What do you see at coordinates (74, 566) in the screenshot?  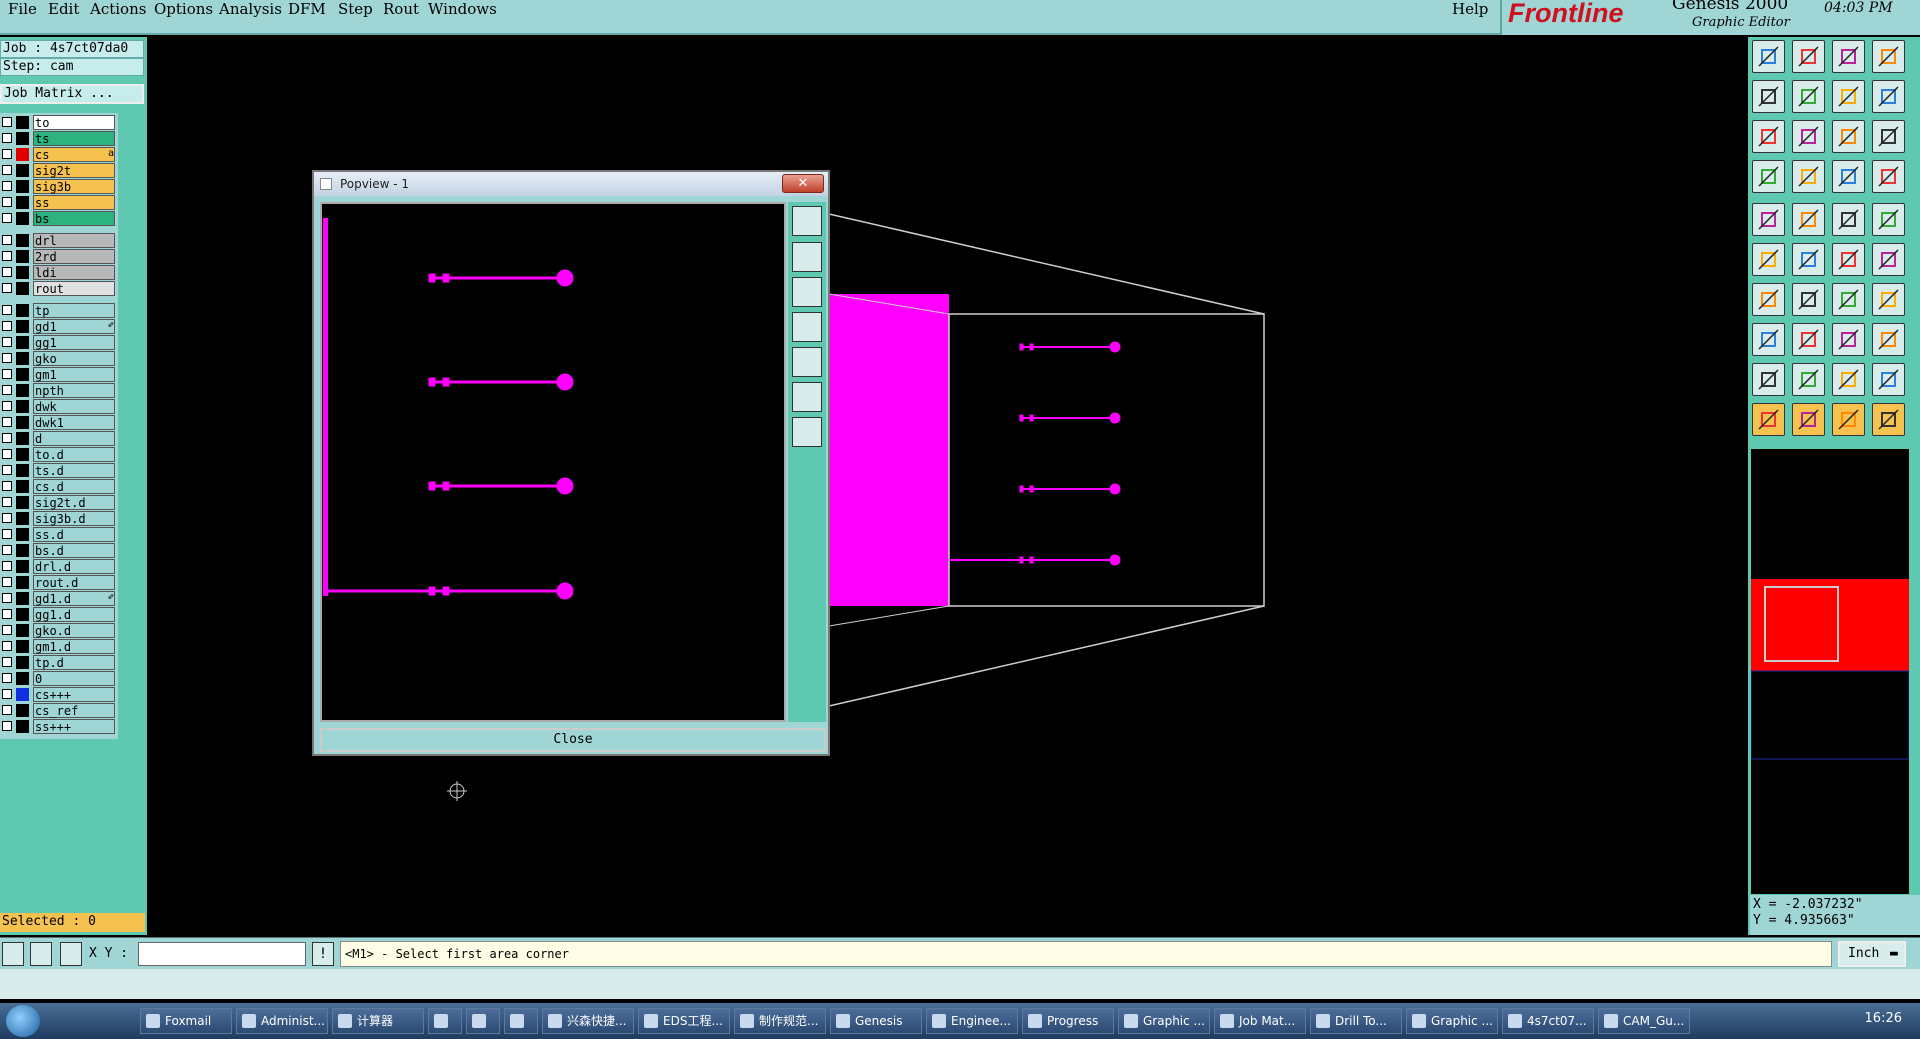 I see `layer-name: drl.d` at bounding box center [74, 566].